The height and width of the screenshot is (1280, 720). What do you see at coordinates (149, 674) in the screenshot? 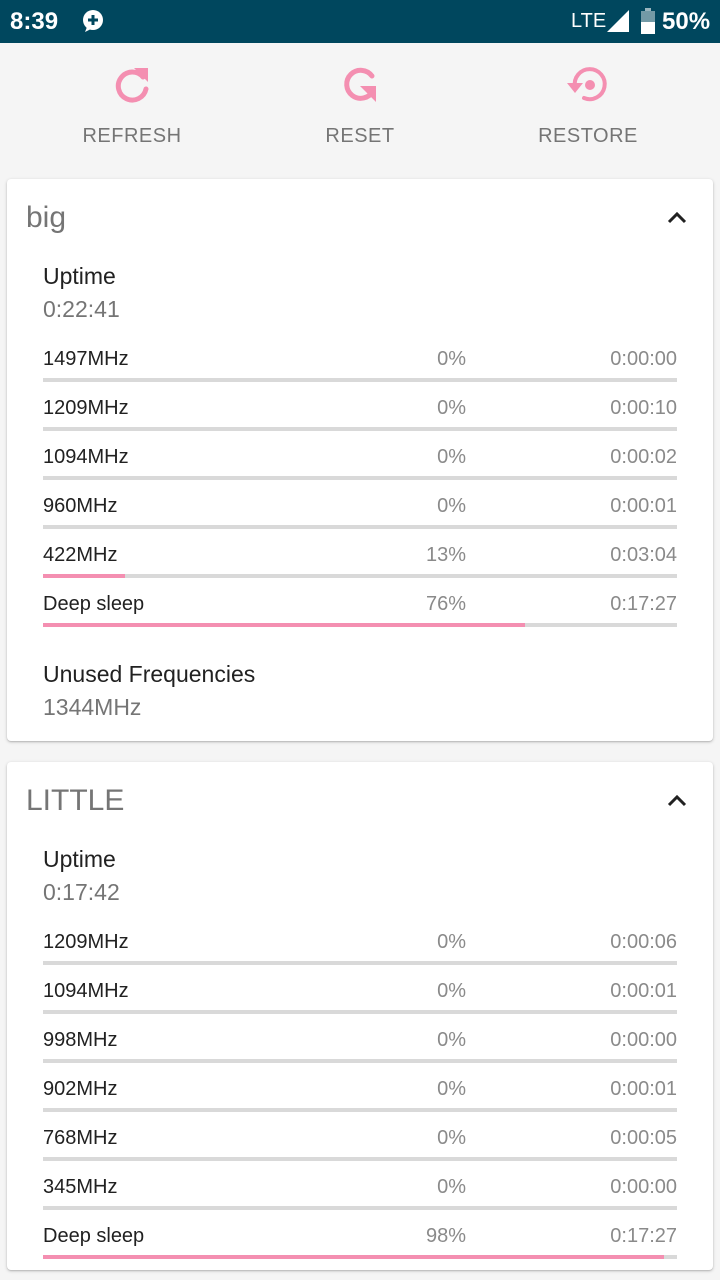
I see `unused-frequencies-label: Unused Frequencies` at bounding box center [149, 674].